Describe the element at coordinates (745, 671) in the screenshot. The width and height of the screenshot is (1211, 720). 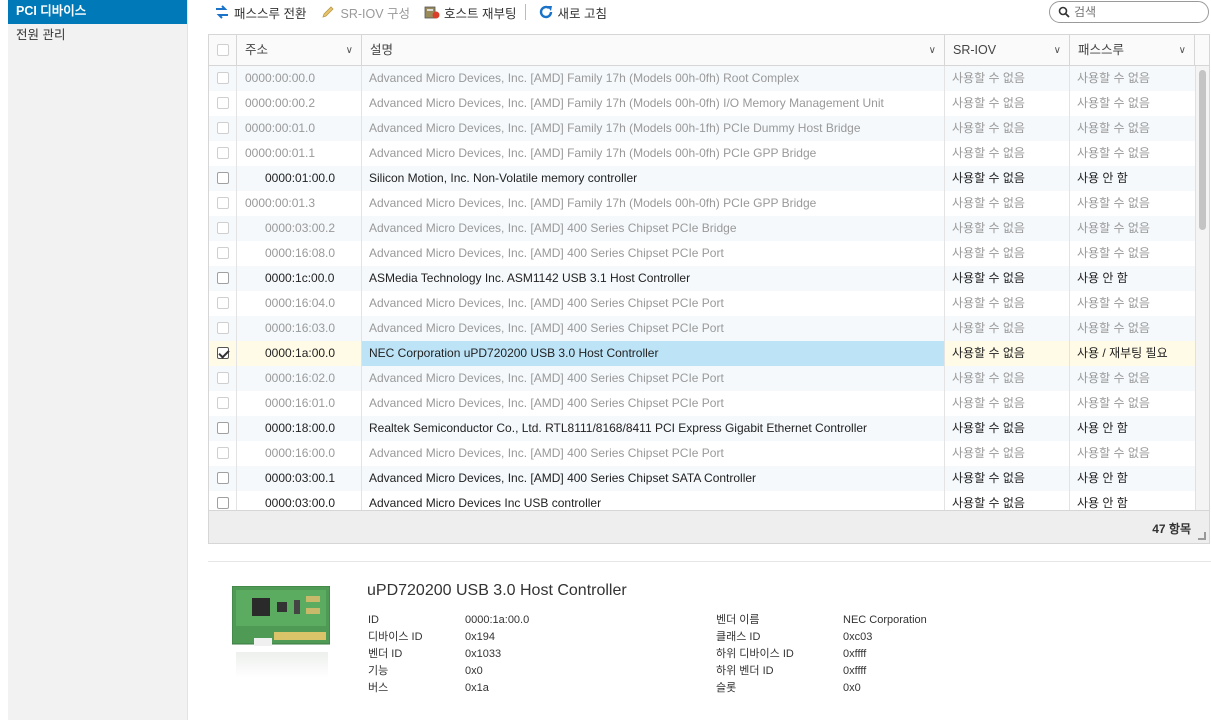
I see `property-label: 하위 벤더 ID` at that location.